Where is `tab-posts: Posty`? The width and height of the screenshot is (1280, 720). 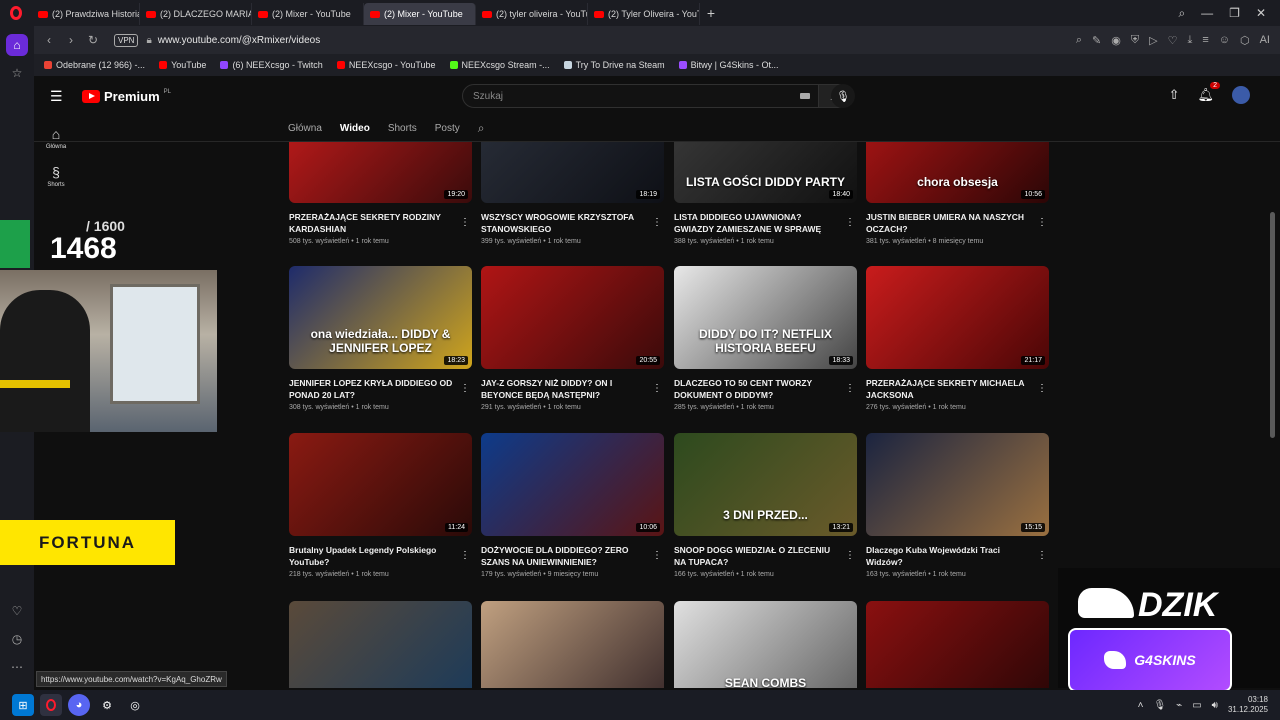
tab-posts: Posty is located at coordinates (447, 128).